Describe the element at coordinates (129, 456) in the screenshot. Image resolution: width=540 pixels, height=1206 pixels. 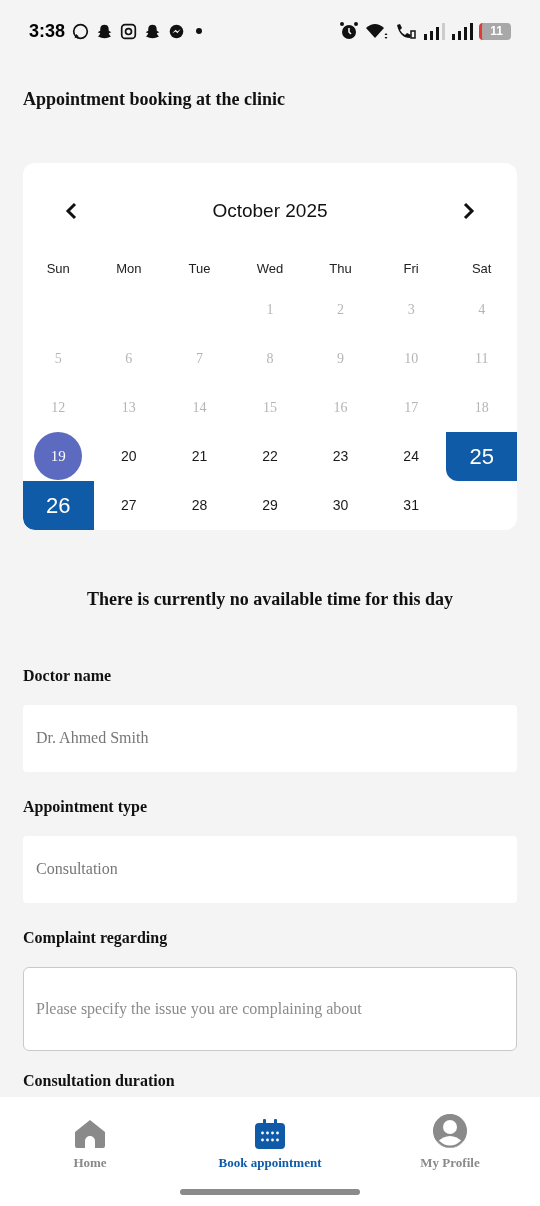
I see `calendar-day: 20` at that location.